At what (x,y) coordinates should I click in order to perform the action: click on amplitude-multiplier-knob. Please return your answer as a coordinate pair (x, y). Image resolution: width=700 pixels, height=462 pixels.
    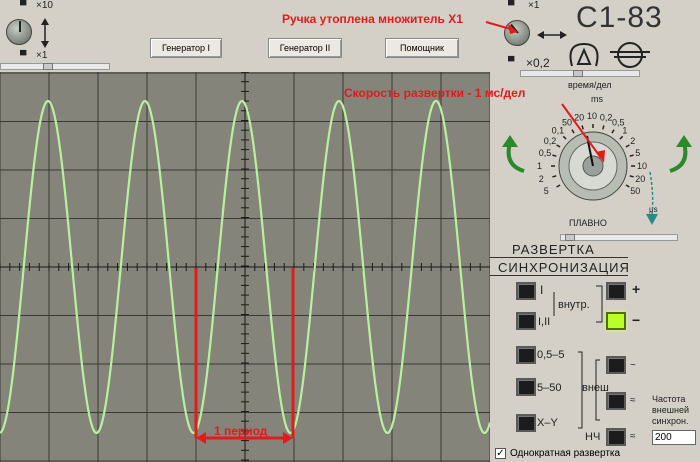
    Looking at the image, I should click on (19, 32).